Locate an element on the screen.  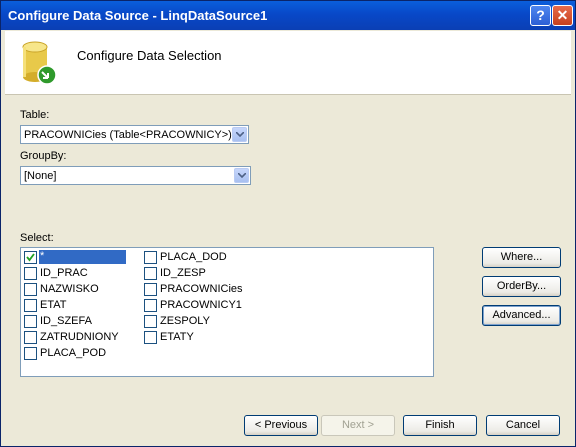
database-icon is located at coordinates (39, 63).